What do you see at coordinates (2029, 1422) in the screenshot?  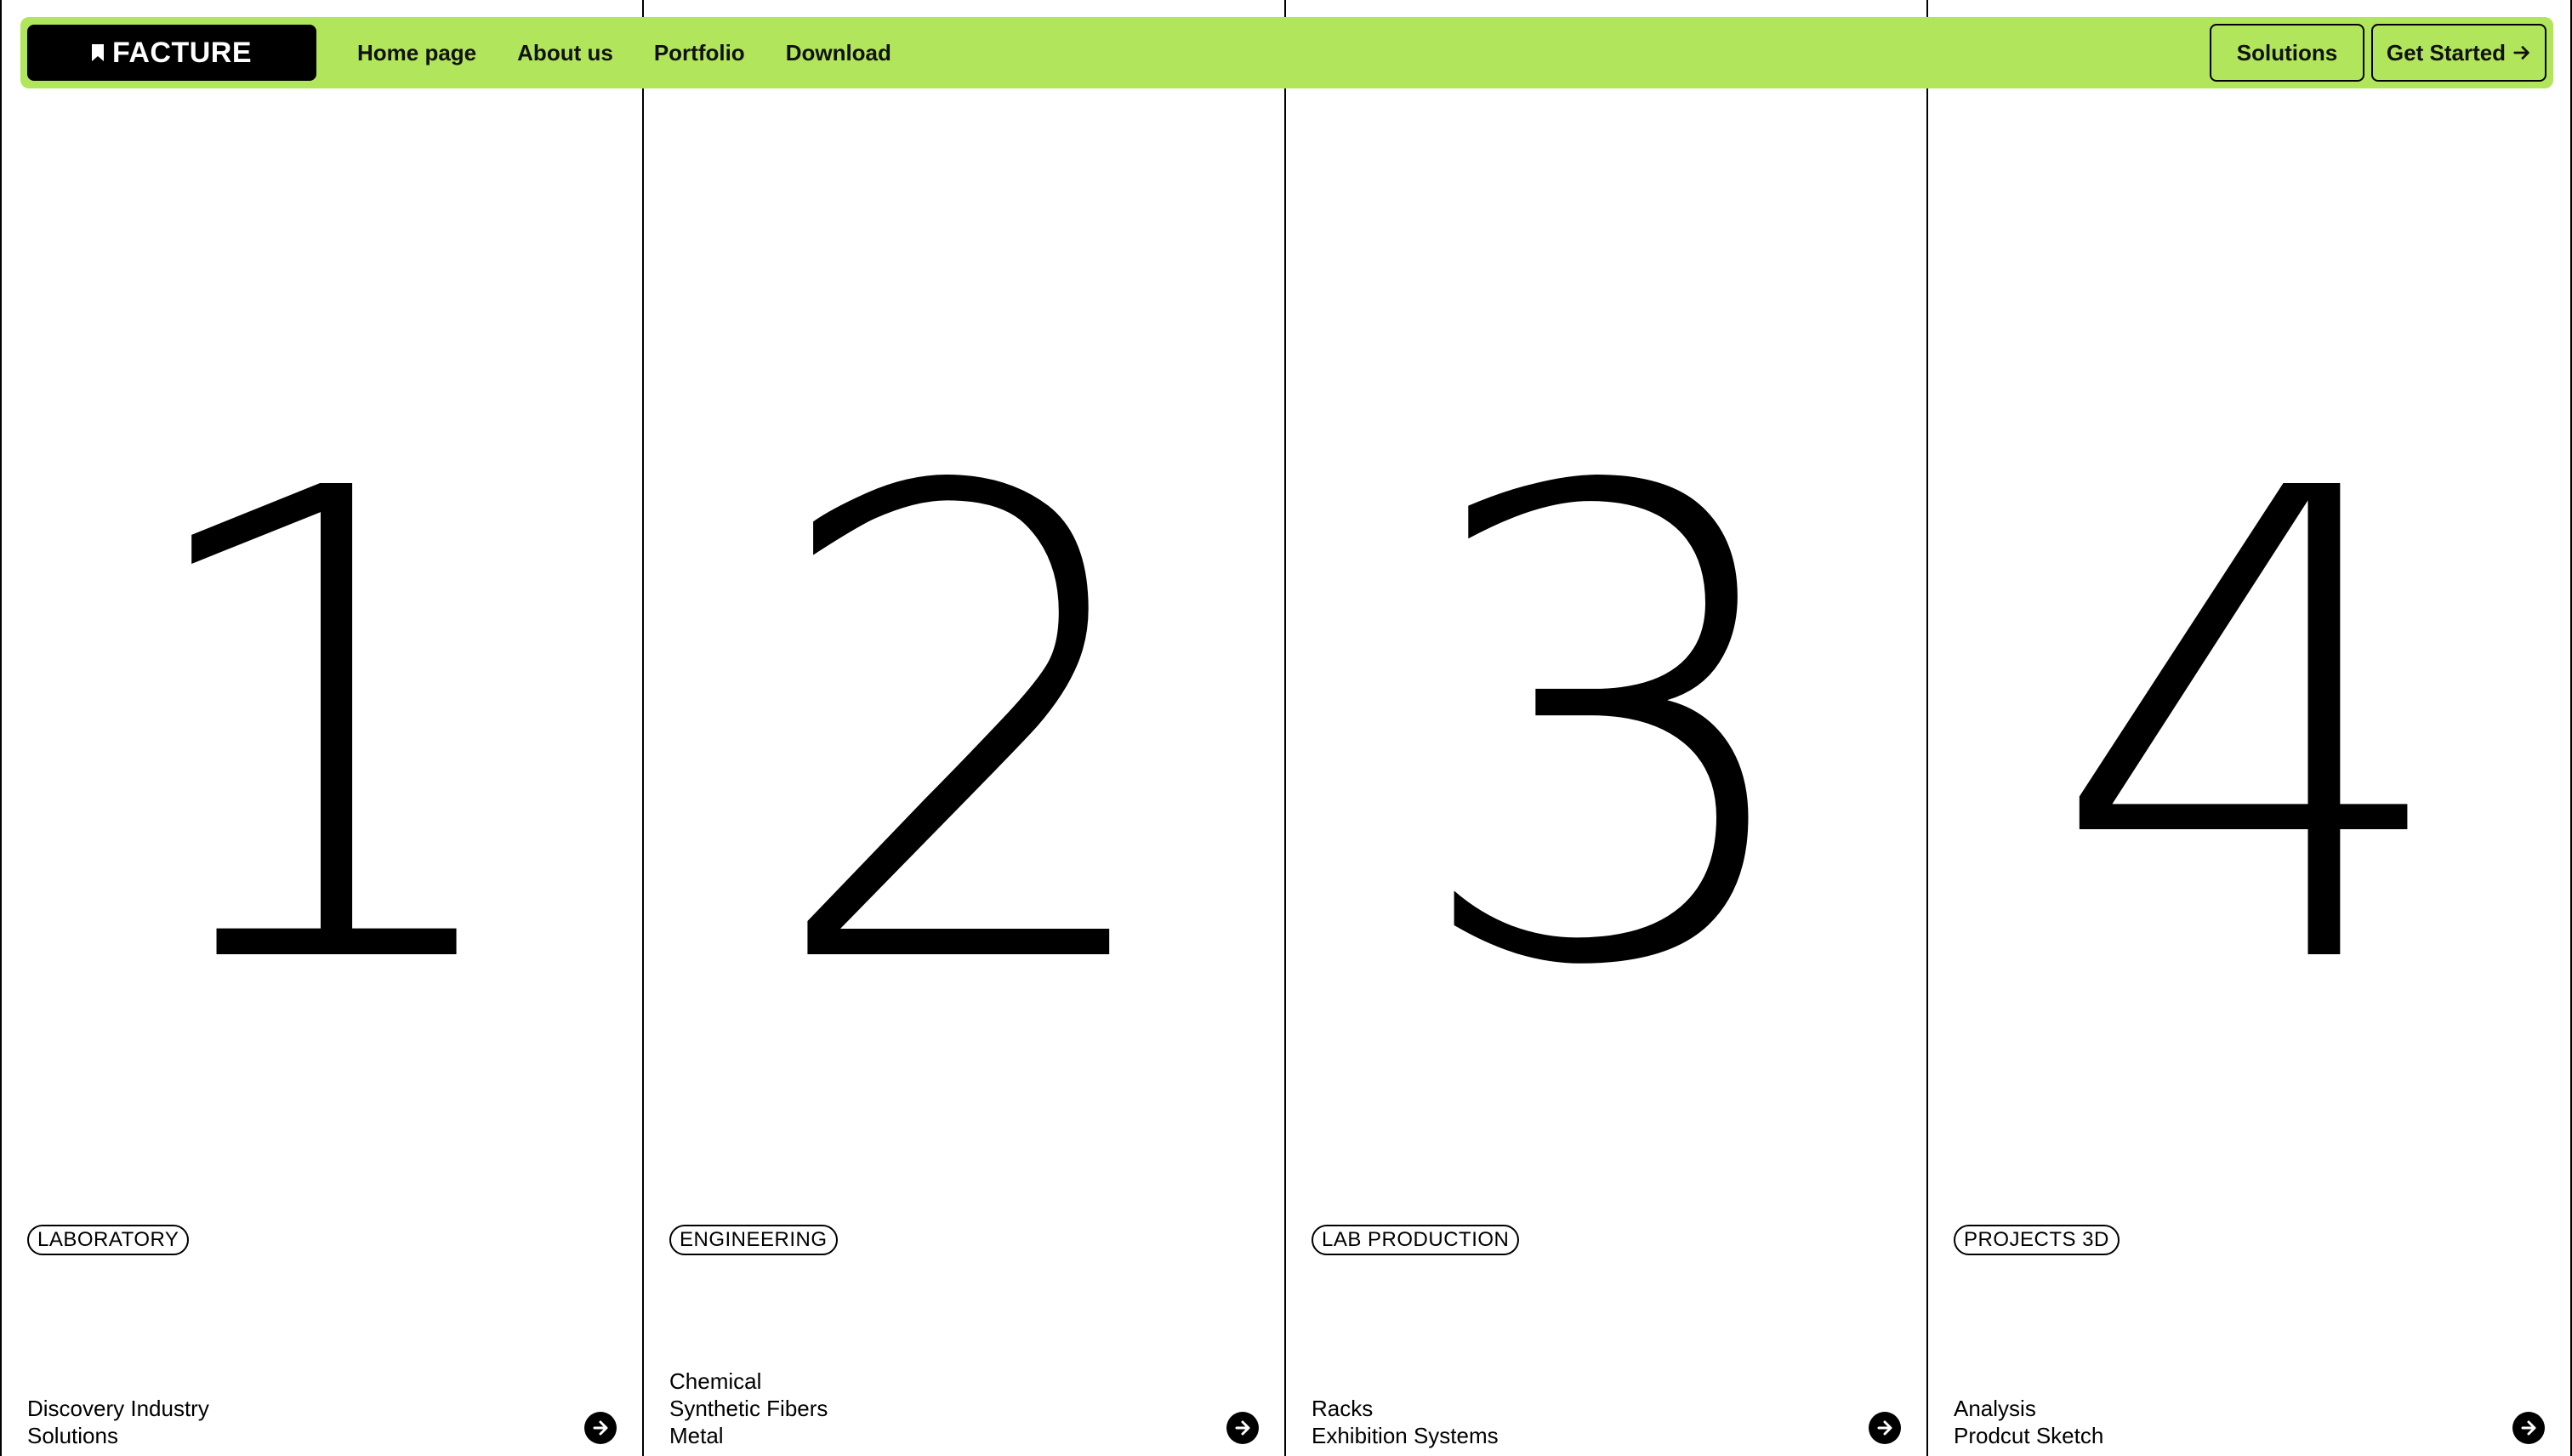 I see `column-description: Analysis Prodcut Sketch` at bounding box center [2029, 1422].